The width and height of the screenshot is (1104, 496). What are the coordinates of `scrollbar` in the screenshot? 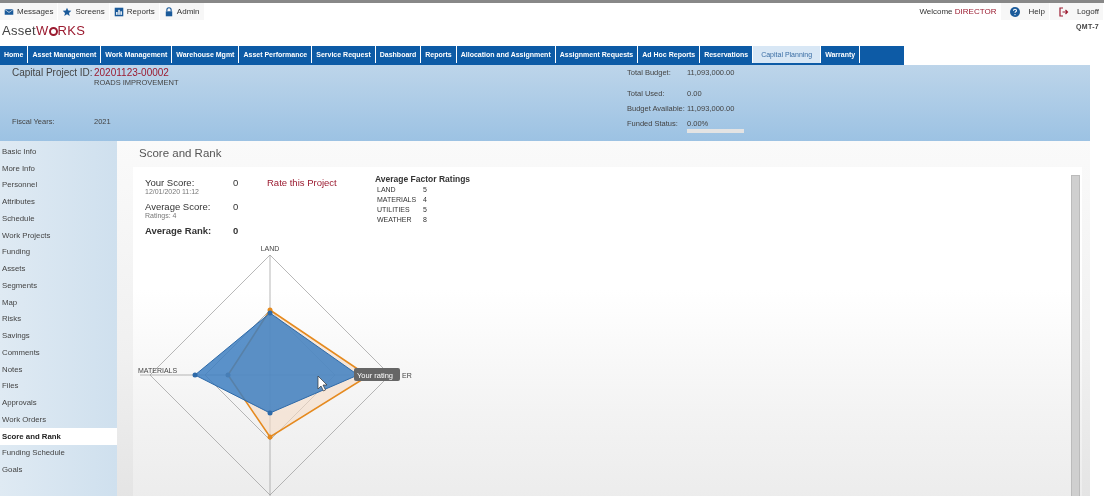 It's located at (1075, 335).